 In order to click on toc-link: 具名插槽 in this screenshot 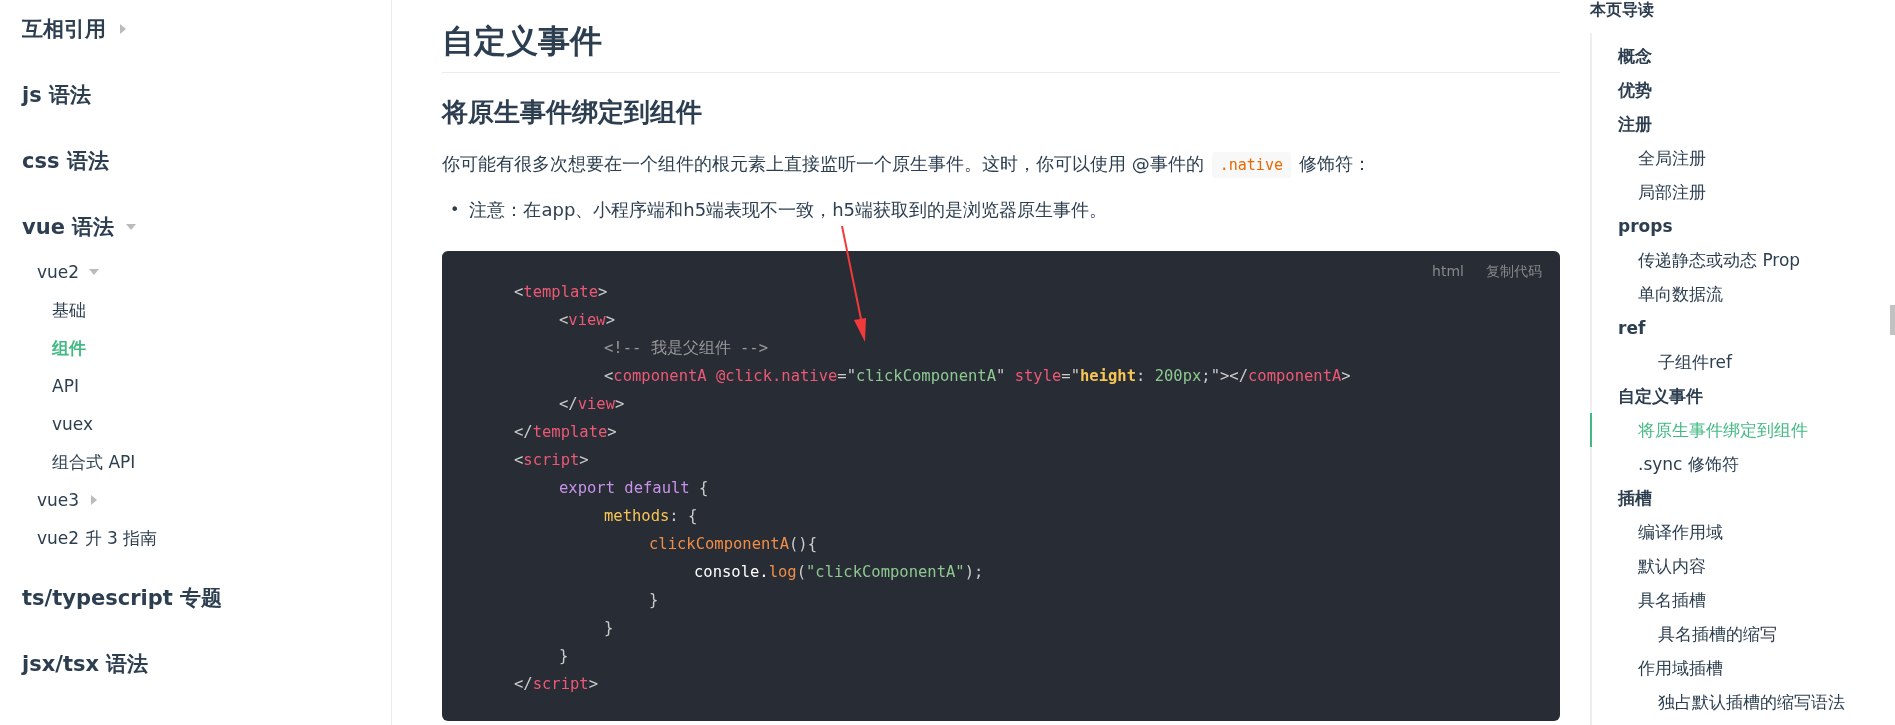, I will do `click(1648, 600)`.